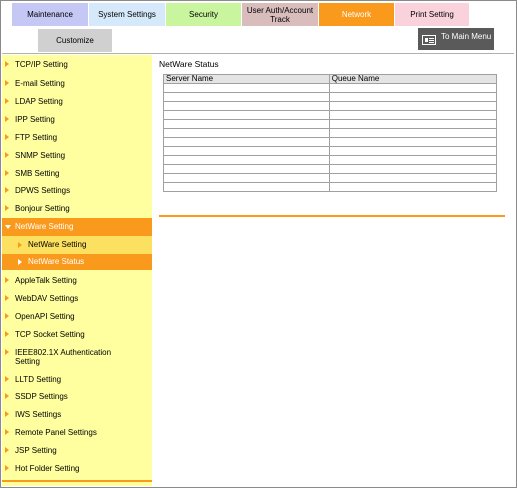 The width and height of the screenshot is (517, 488). I want to click on sidebar-item-lltd: LLTD Setting, so click(77, 379).